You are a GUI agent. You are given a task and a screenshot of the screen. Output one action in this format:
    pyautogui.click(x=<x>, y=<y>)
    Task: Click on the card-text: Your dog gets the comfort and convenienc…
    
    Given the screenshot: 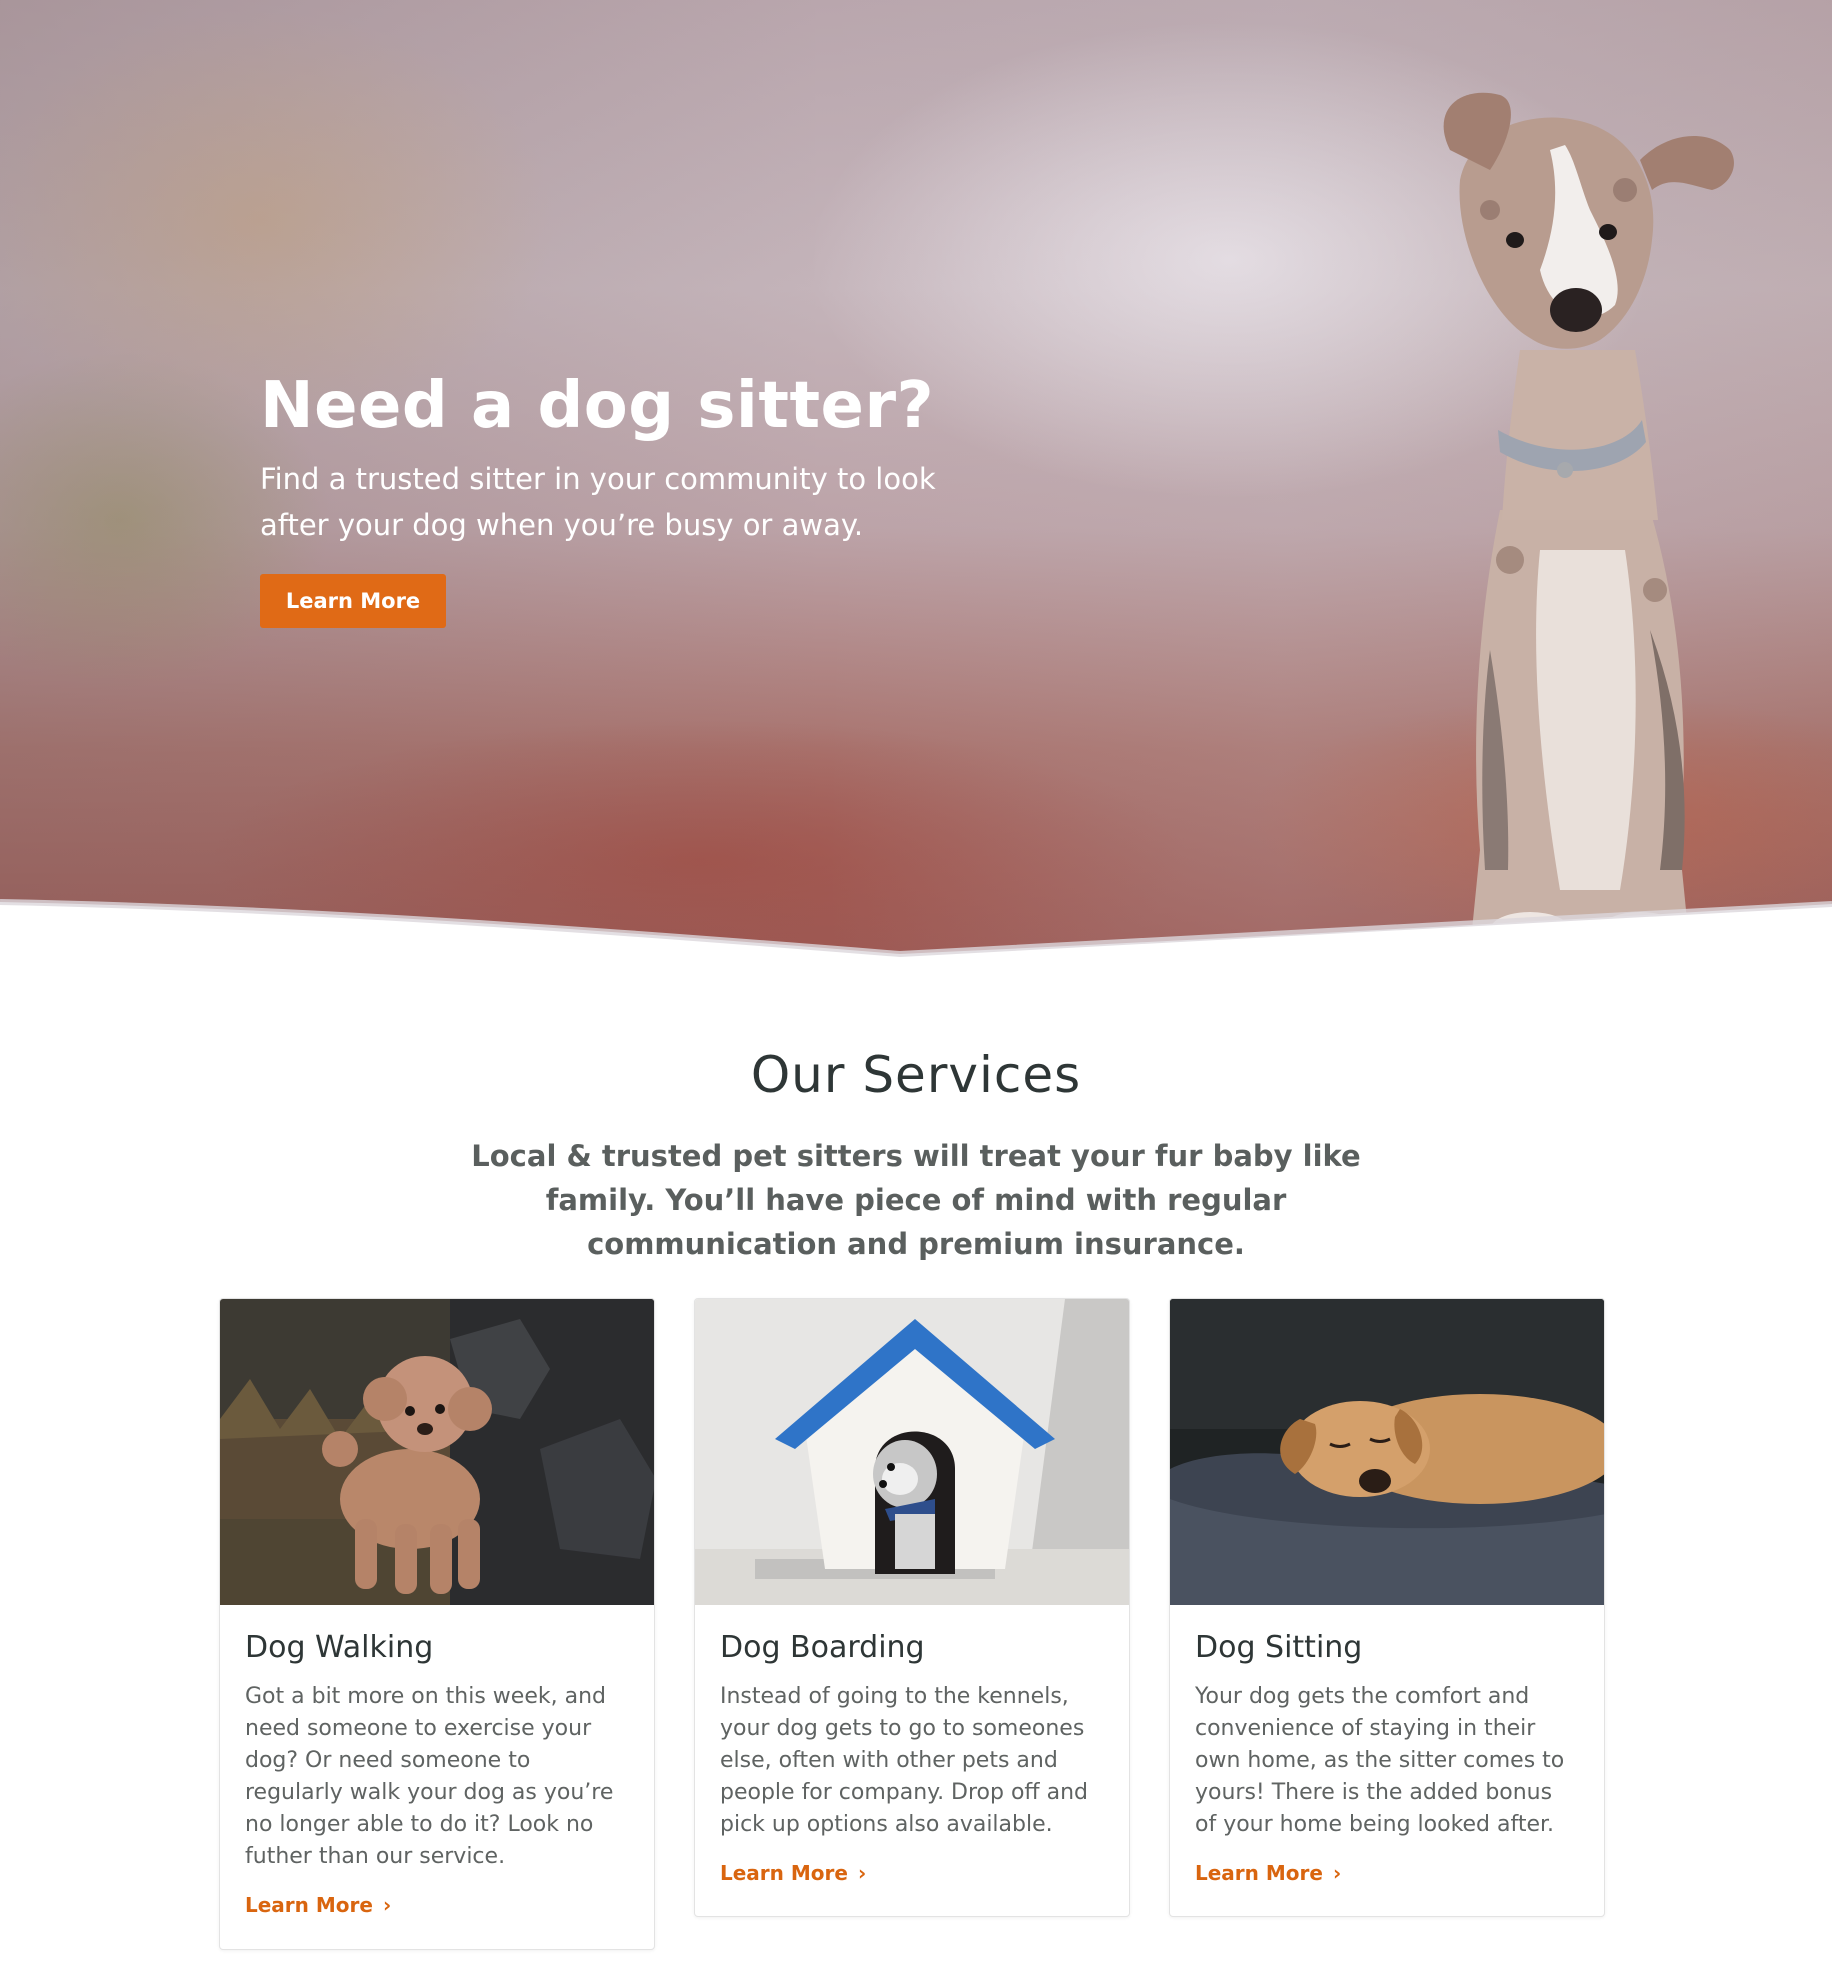 What is the action you would take?
    pyautogui.click(x=1380, y=1760)
    